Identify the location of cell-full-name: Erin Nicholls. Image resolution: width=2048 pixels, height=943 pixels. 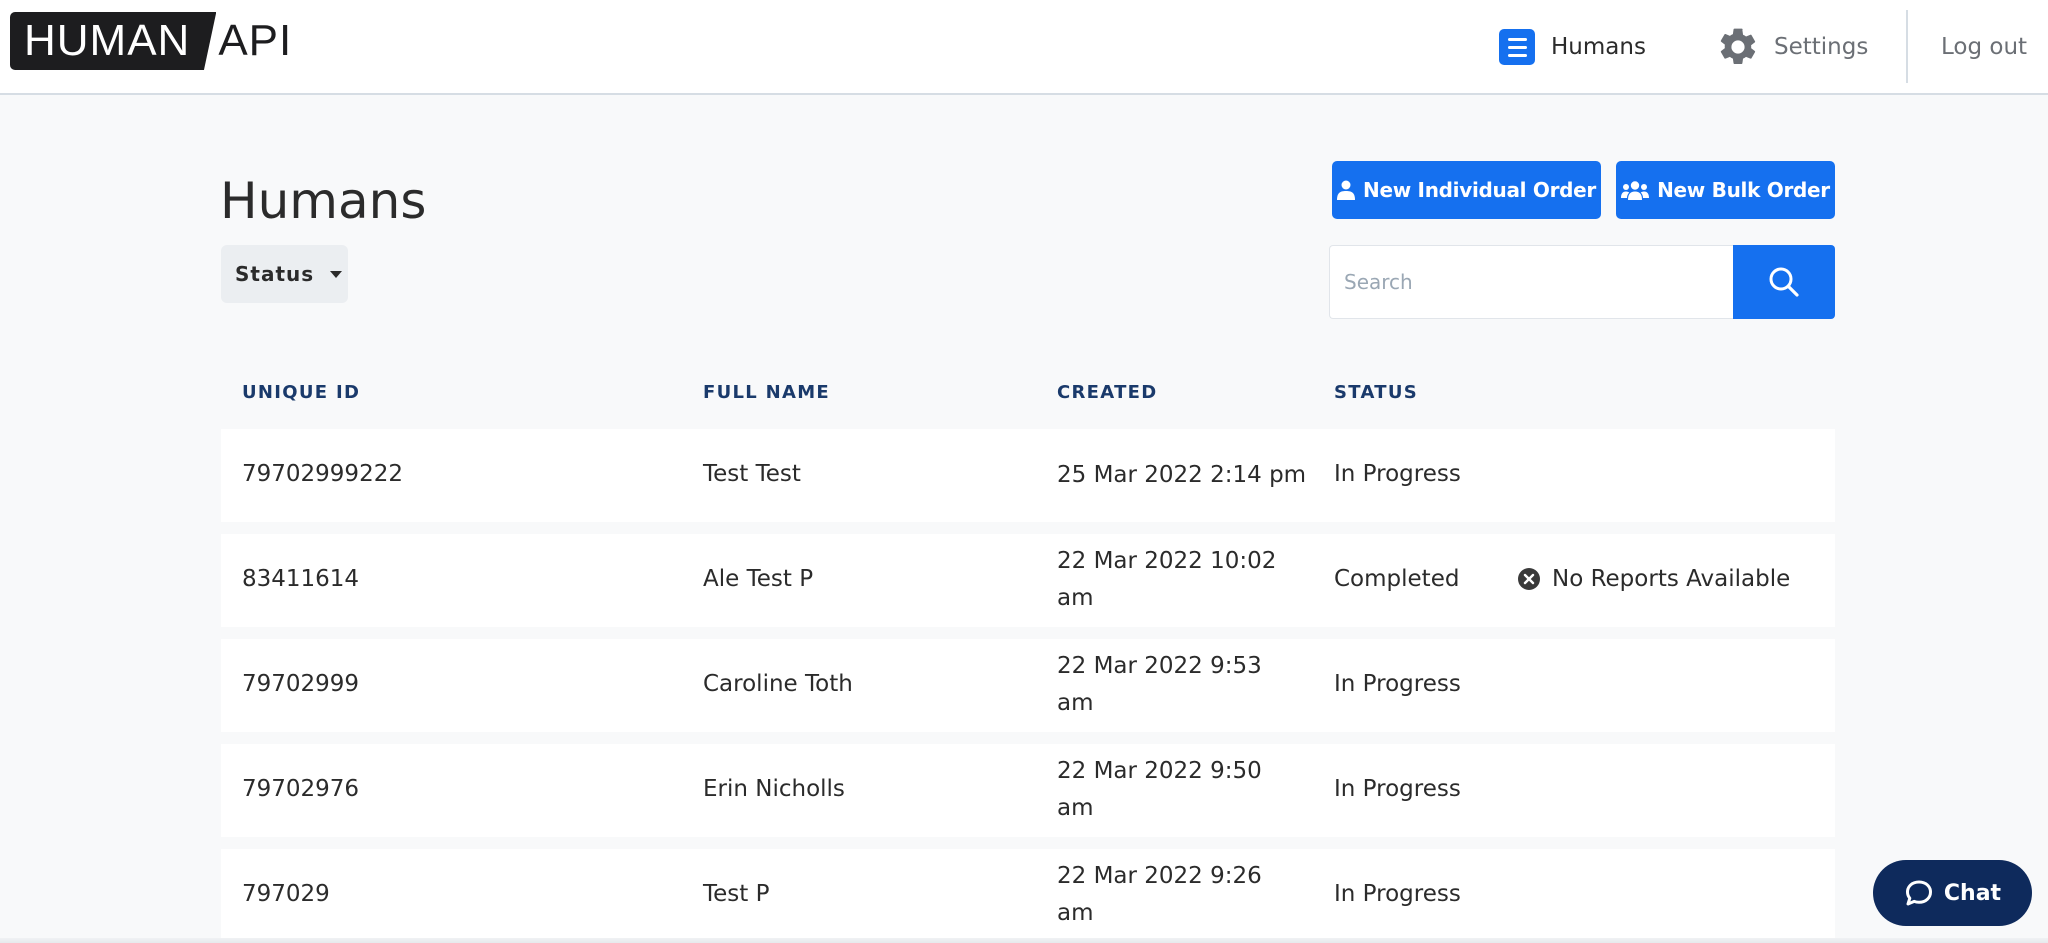
(774, 789).